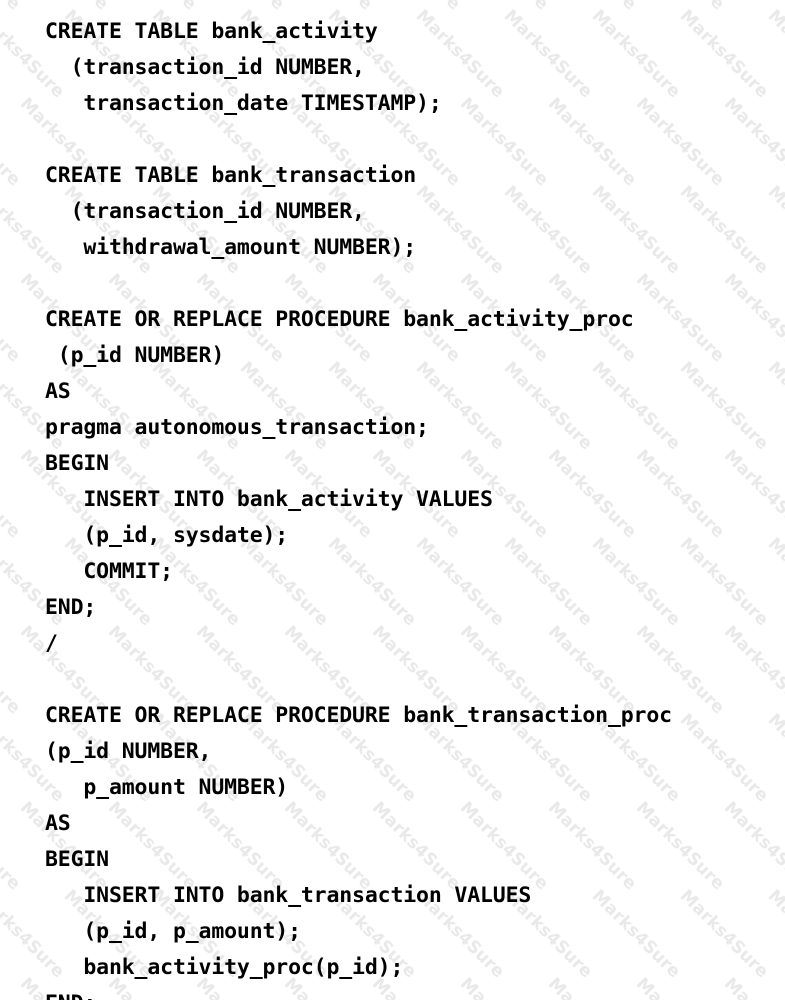  What do you see at coordinates (243, 103) in the screenshot?
I see `code-line: transaction_date TIMESTAMP);` at bounding box center [243, 103].